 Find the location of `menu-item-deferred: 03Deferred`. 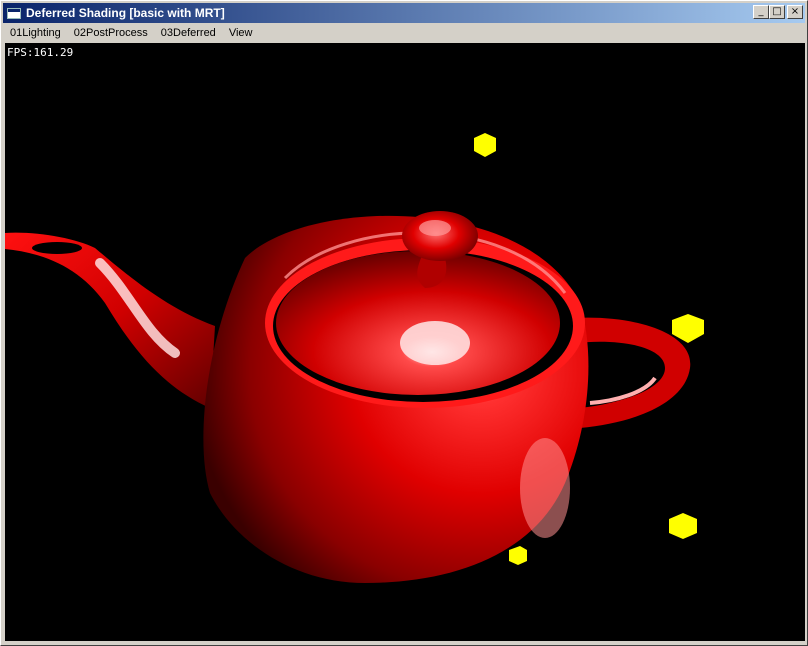

menu-item-deferred: 03Deferred is located at coordinates (188, 33).